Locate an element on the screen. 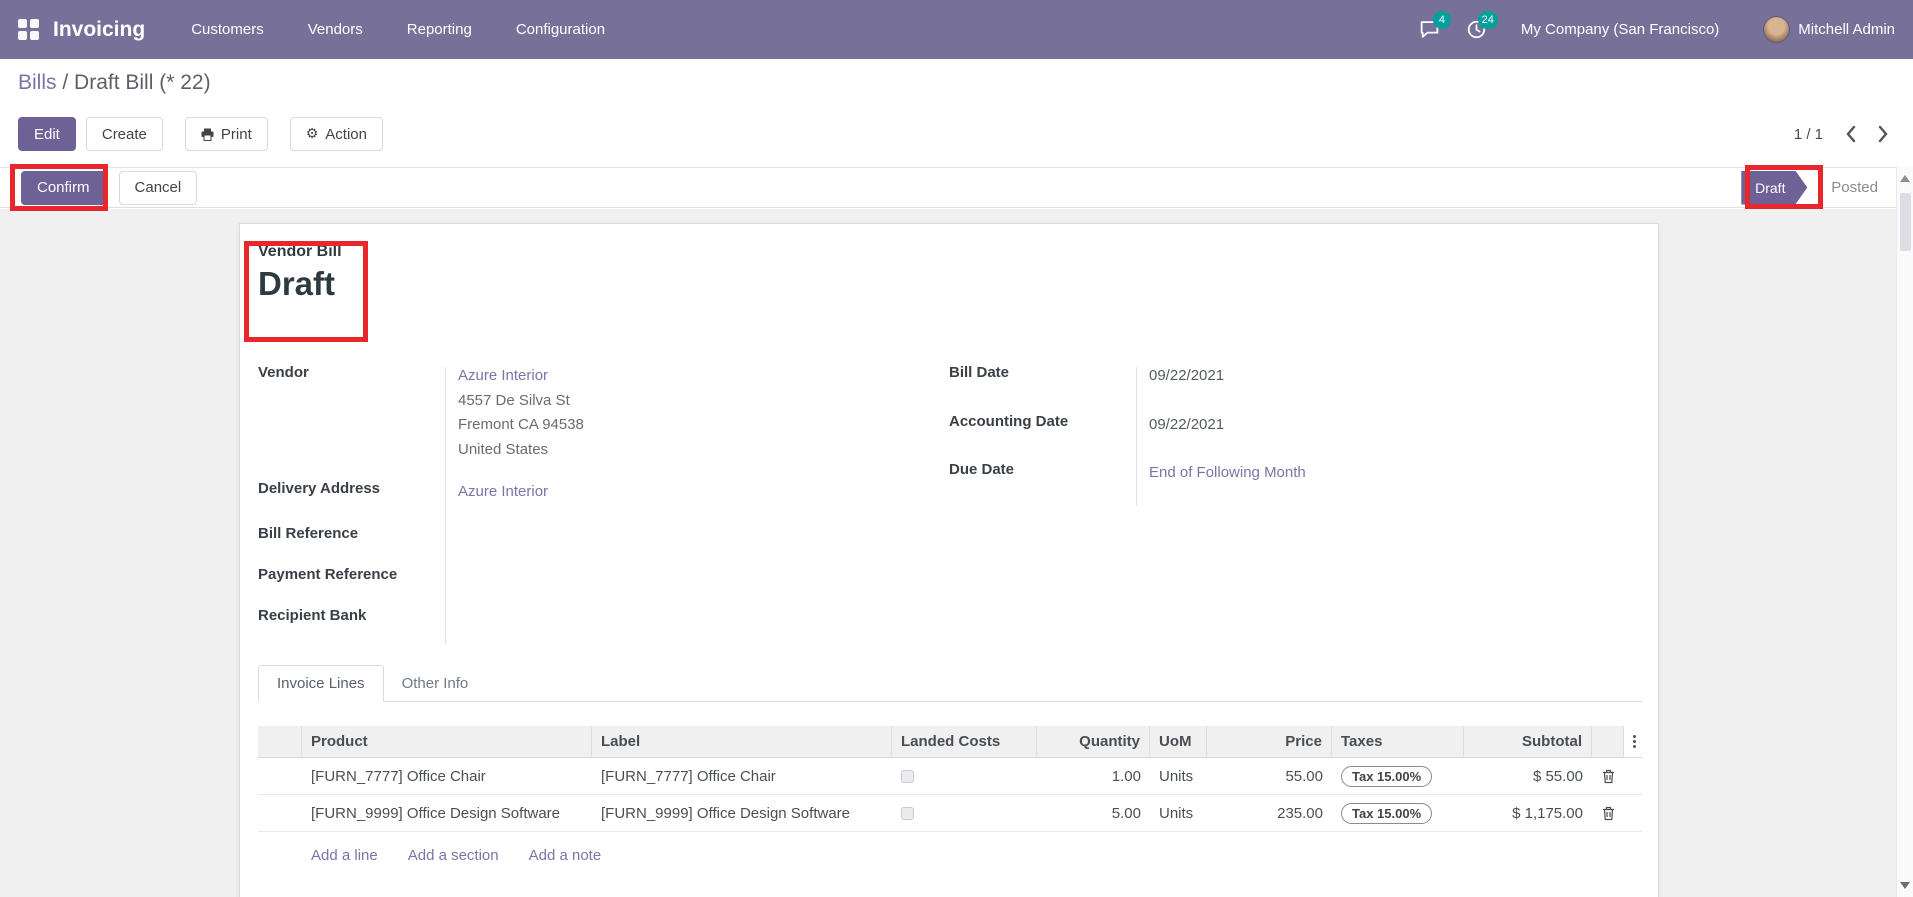 This screenshot has width=1913, height=897. label-column-header: Label is located at coordinates (742, 741).